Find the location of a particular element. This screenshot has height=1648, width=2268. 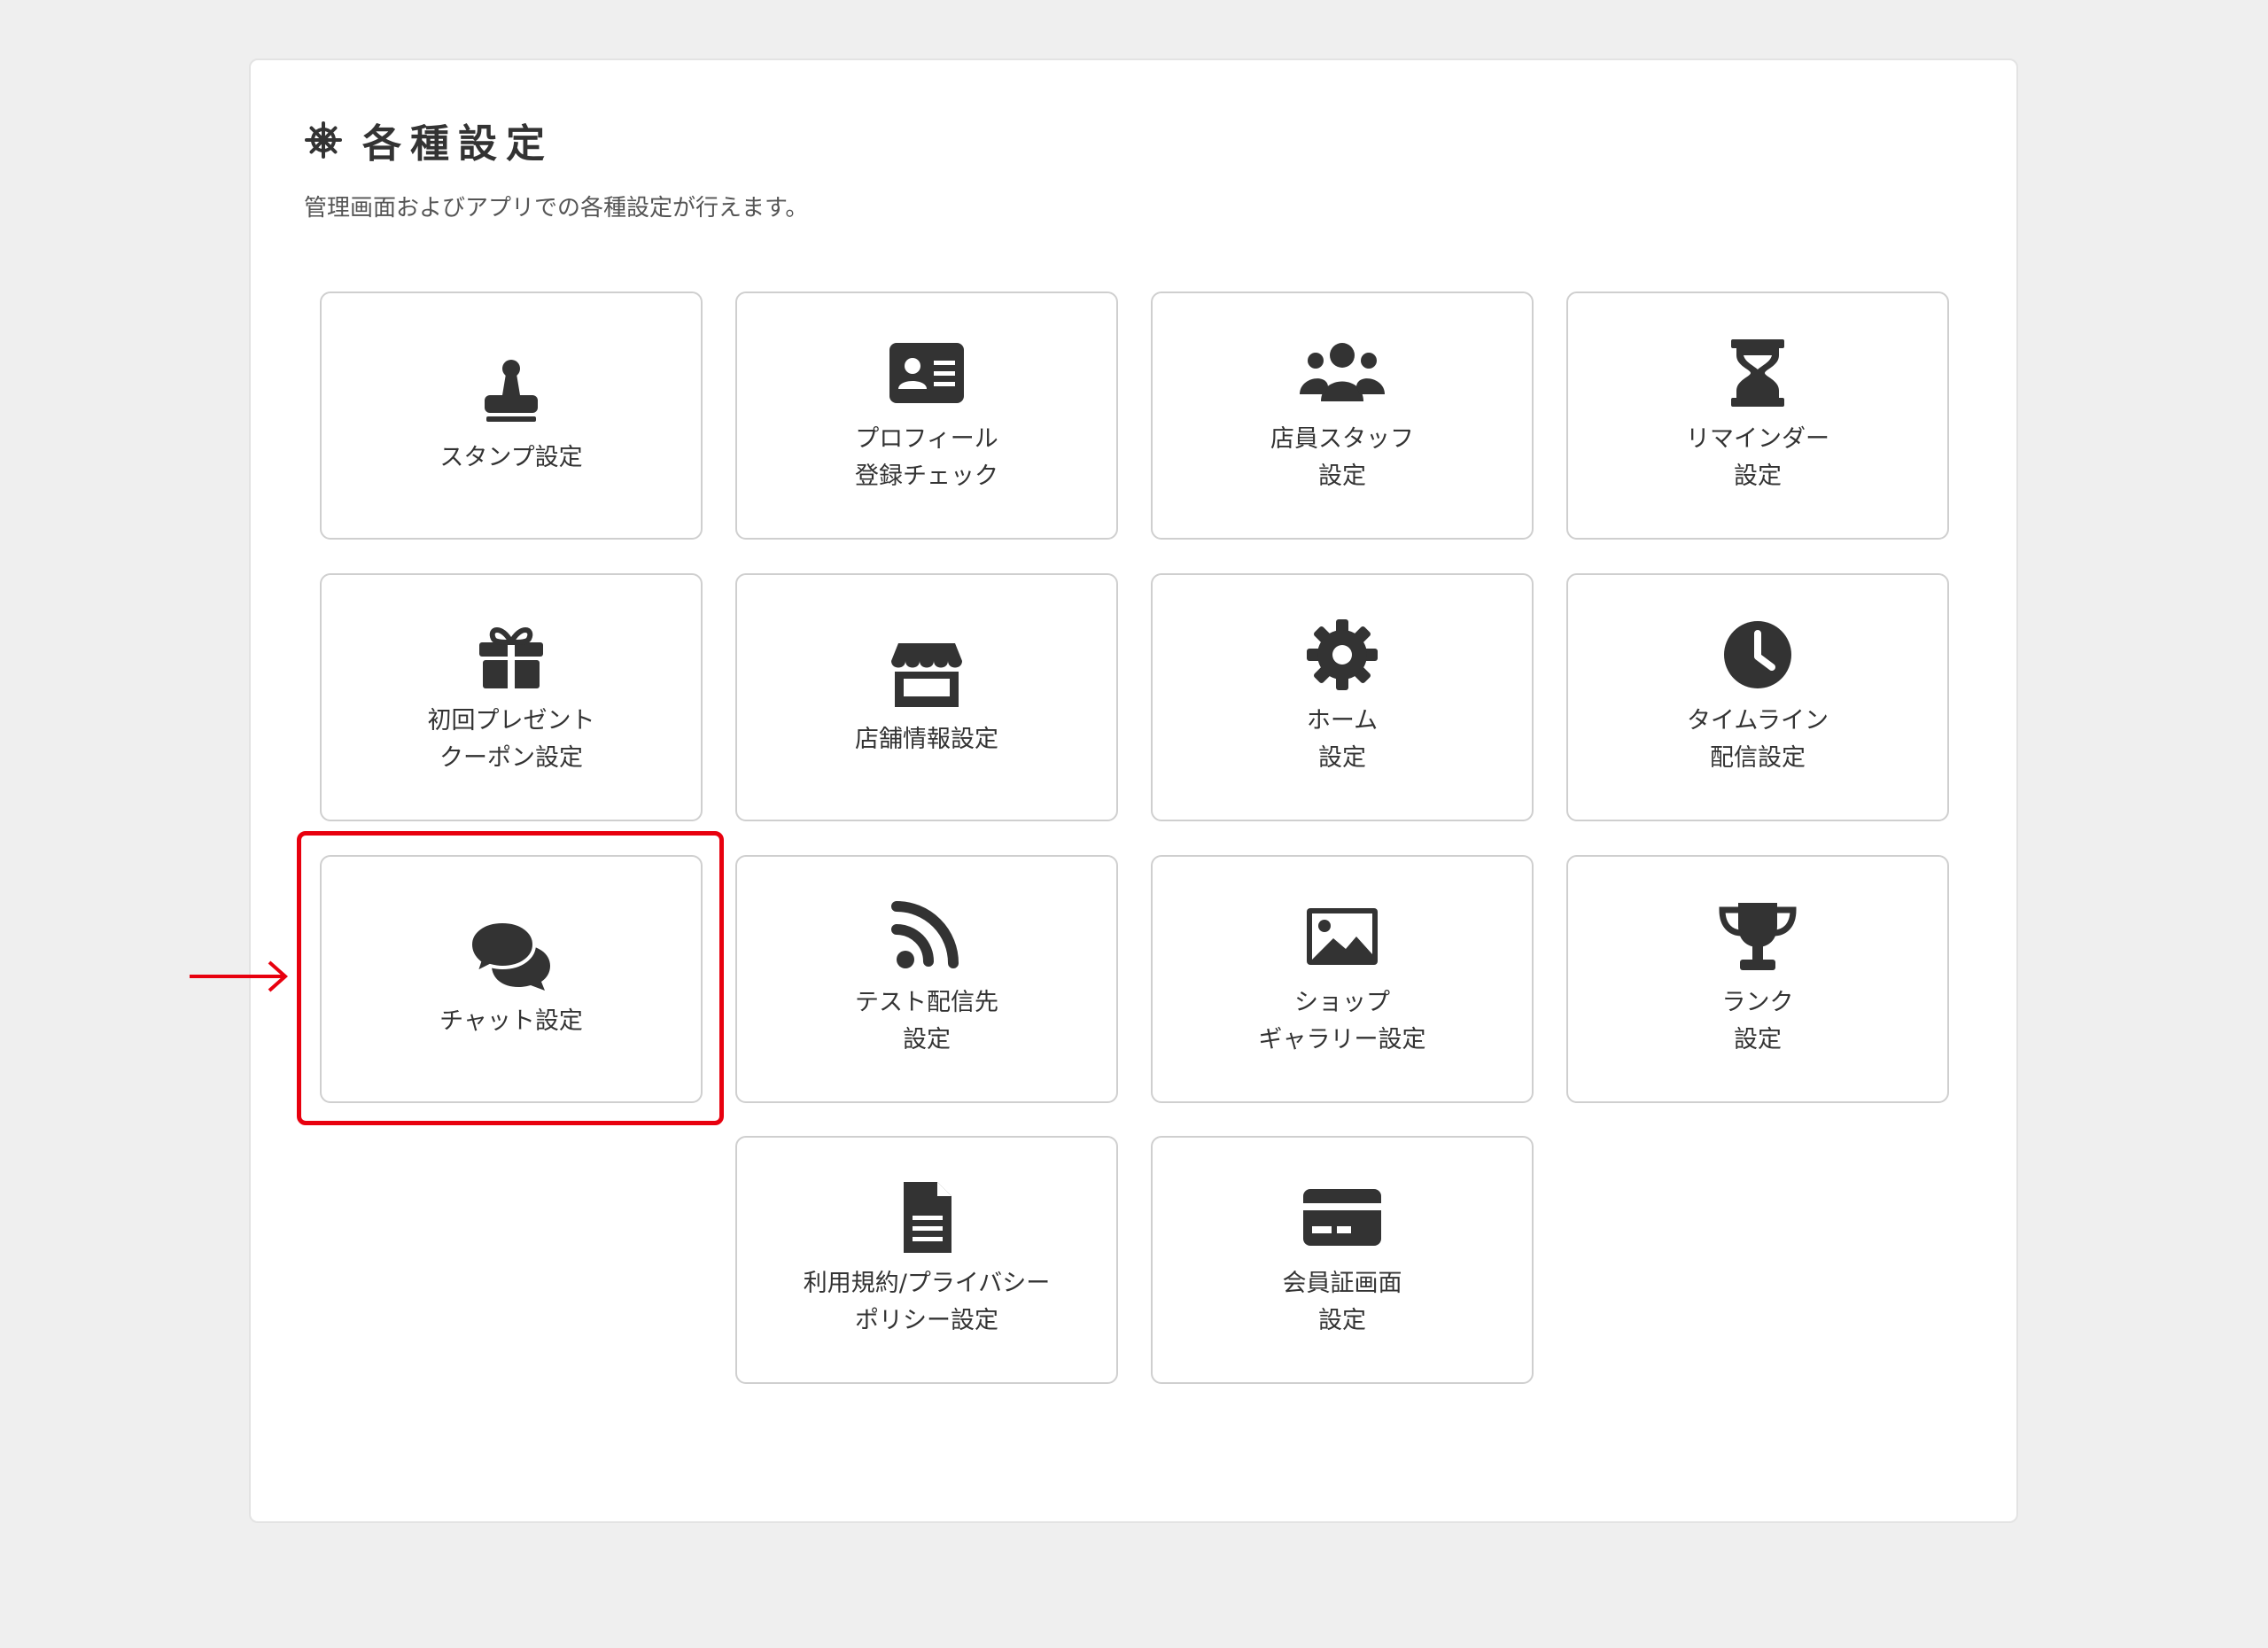

image-icon is located at coordinates (1342, 937).